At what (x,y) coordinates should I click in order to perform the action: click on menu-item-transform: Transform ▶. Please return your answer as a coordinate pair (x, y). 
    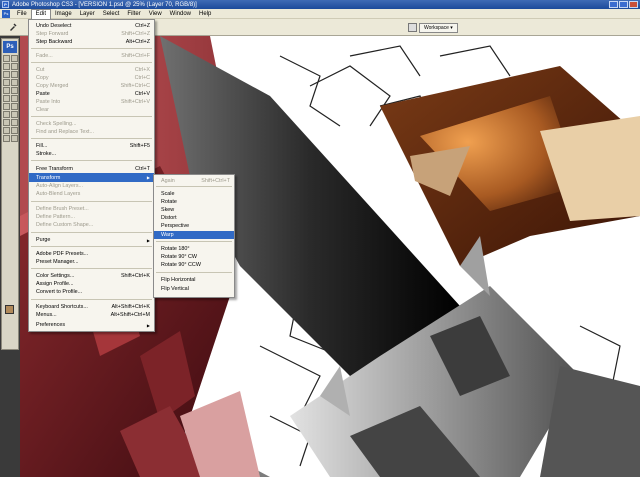
    Looking at the image, I should click on (91, 177).